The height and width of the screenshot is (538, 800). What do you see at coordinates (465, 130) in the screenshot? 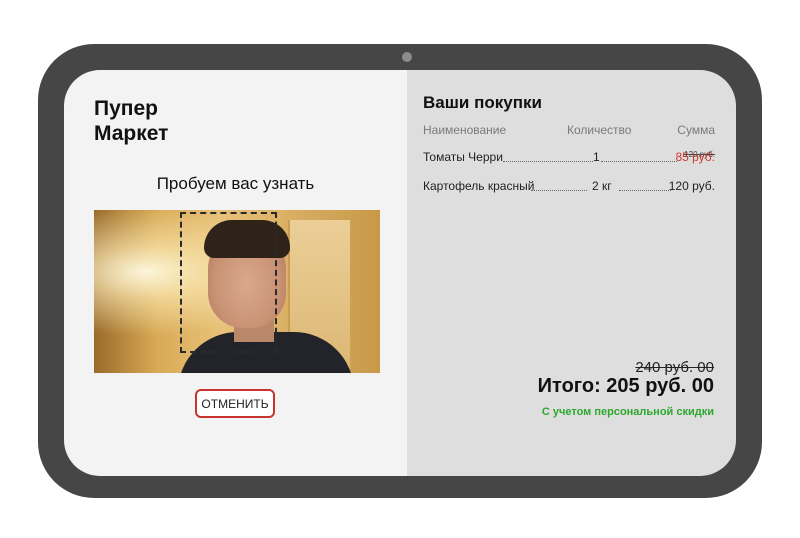
I see `column-header-name: Наименование` at bounding box center [465, 130].